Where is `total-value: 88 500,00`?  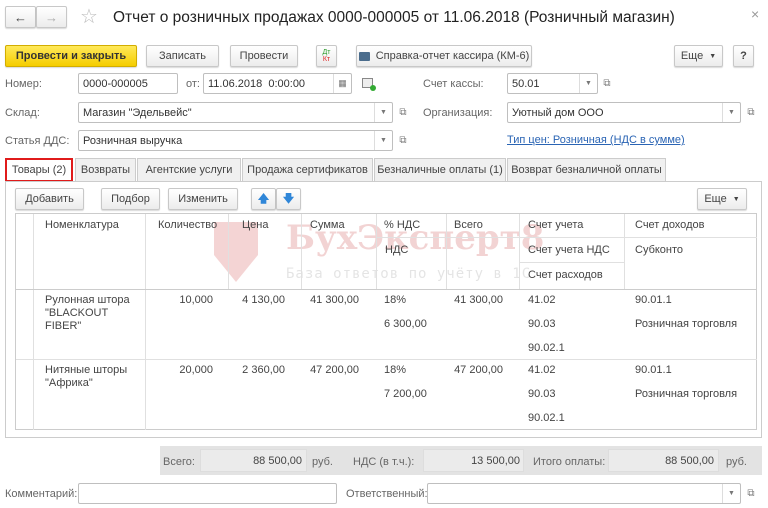
total-value: 88 500,00 is located at coordinates (253, 460).